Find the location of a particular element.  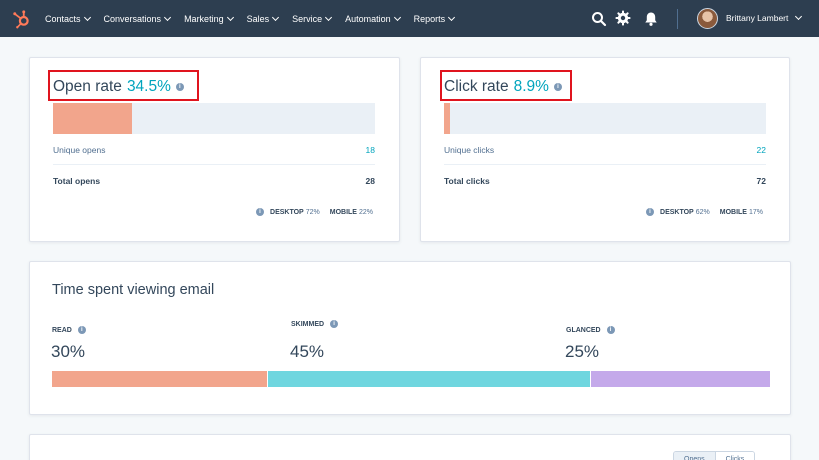

desktop-pct: 72% is located at coordinates (312, 212).